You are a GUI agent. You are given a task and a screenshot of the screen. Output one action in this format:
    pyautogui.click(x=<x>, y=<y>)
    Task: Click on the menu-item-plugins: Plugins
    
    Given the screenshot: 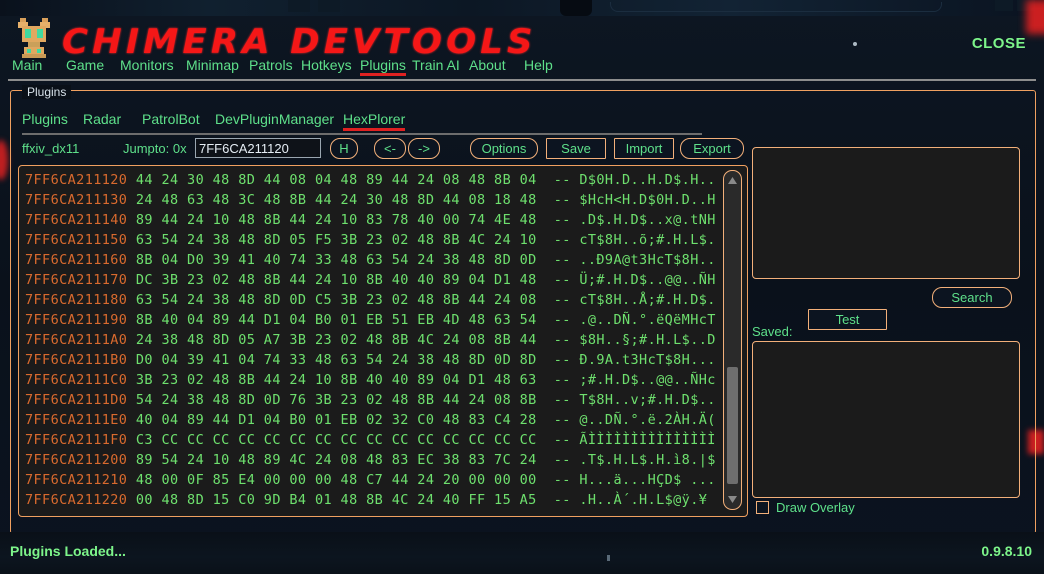 What is the action you would take?
    pyautogui.click(x=383, y=66)
    